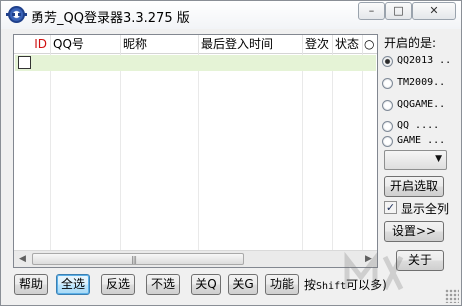 This screenshot has height=306, width=462. Describe the element at coordinates (424, 60) in the screenshot. I see `radio-label: QQ2013 ..` at that location.